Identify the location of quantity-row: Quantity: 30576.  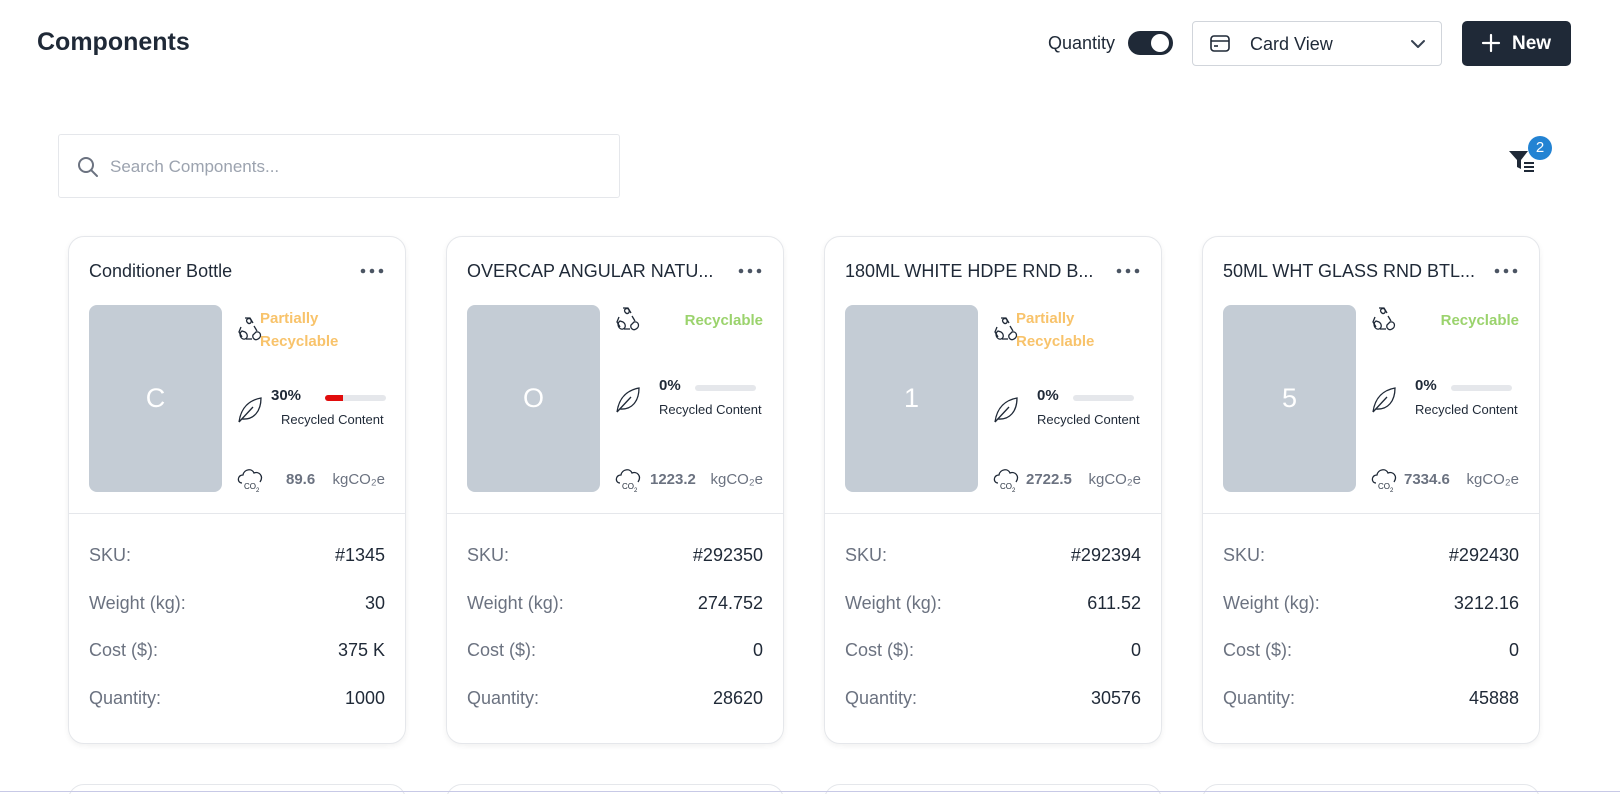
(993, 700).